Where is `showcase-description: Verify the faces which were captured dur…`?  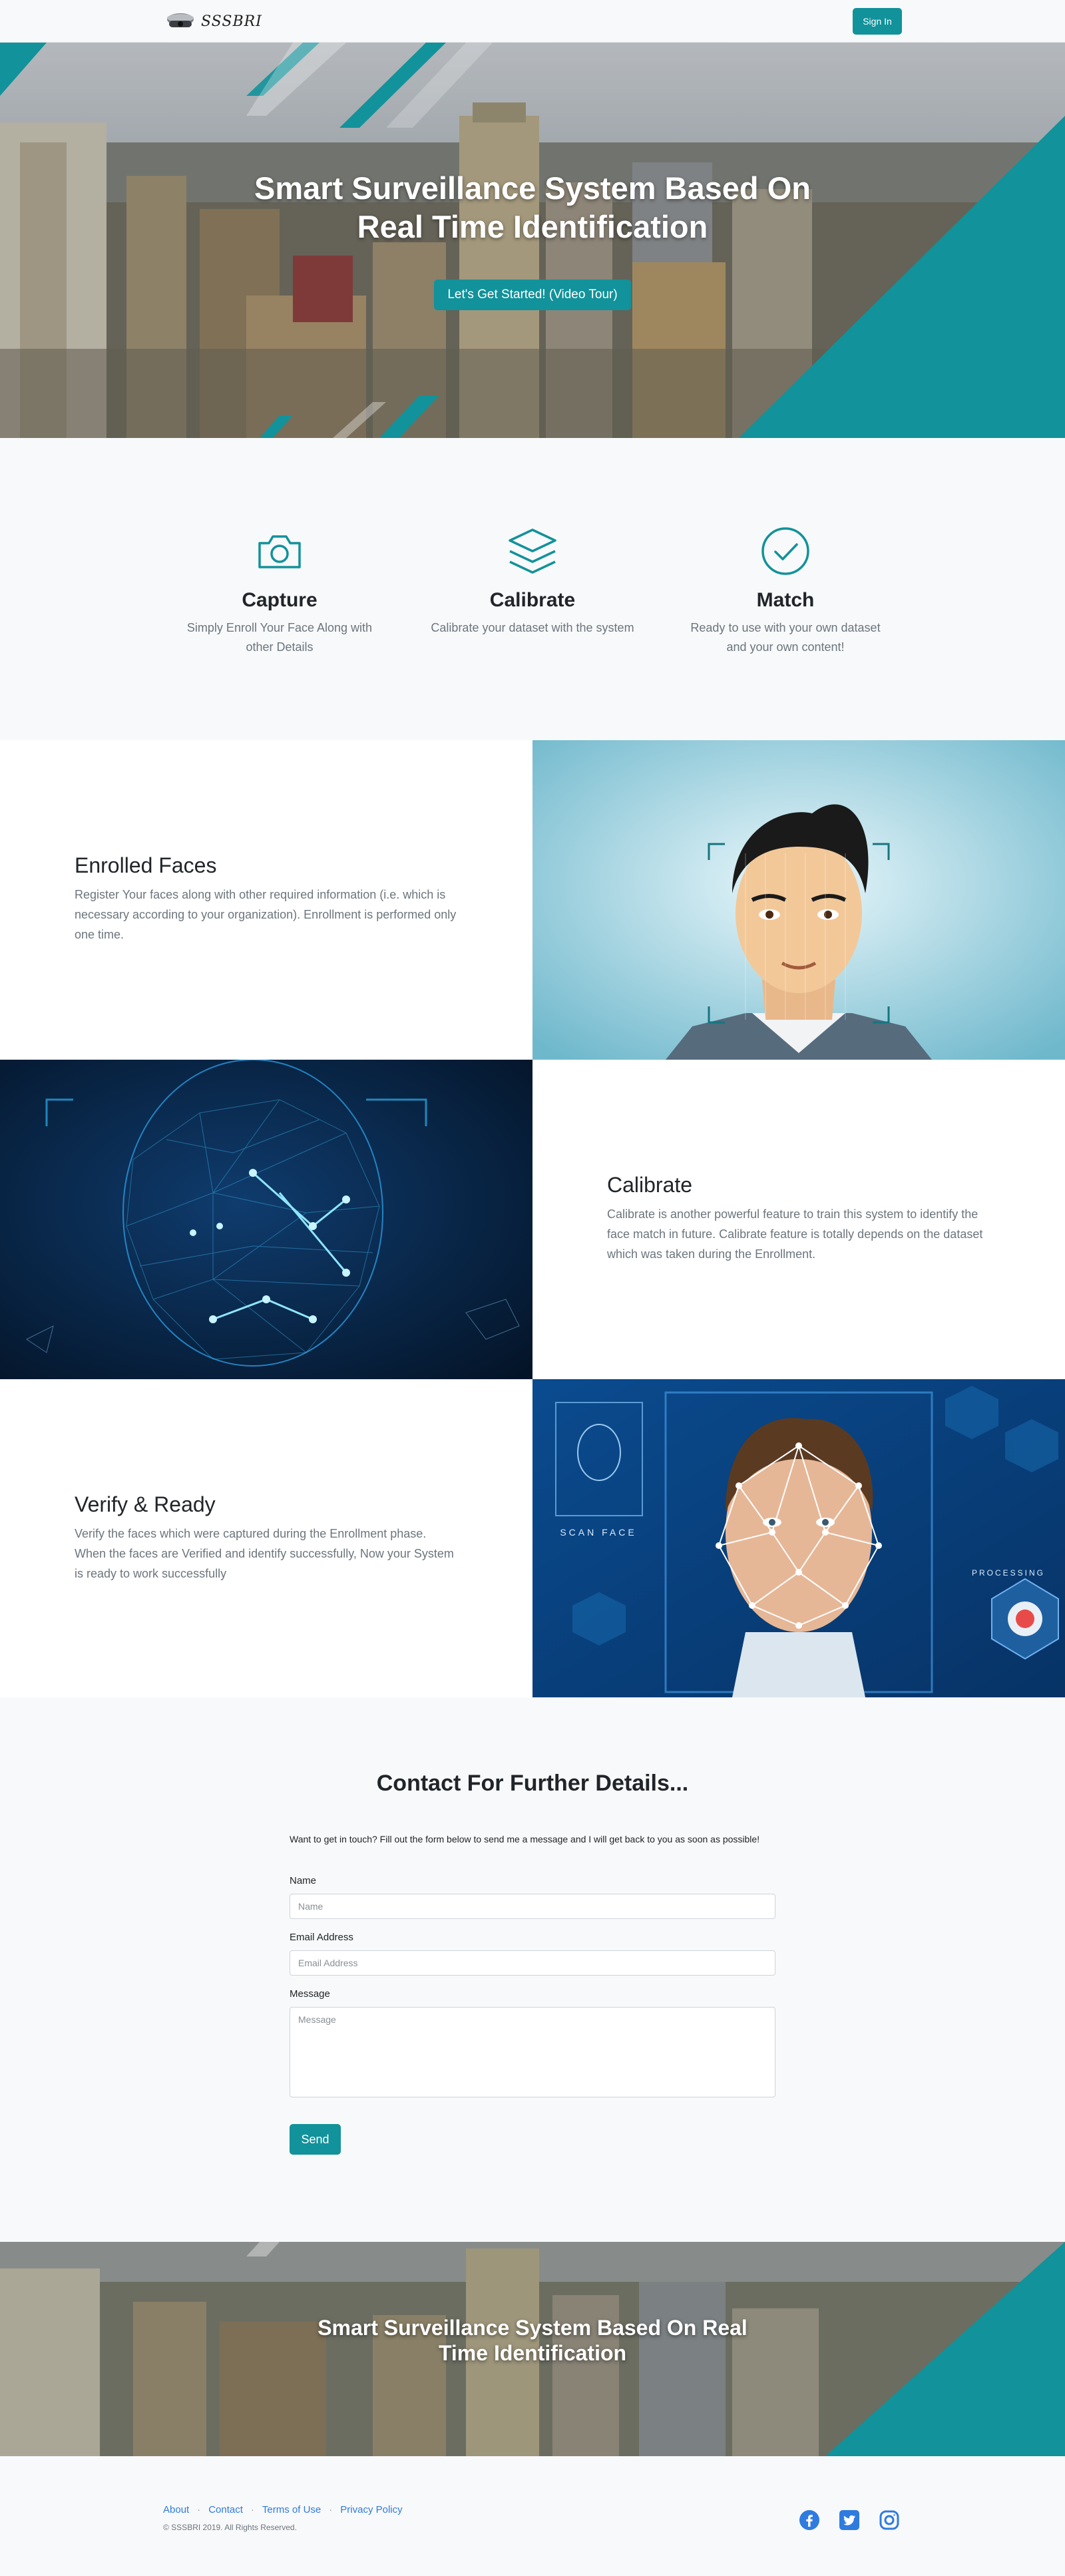 showcase-description: Verify the faces which were captured dur… is located at coordinates (264, 1553).